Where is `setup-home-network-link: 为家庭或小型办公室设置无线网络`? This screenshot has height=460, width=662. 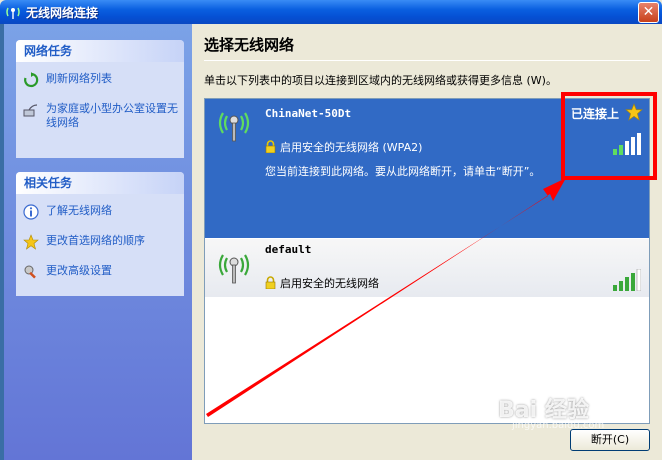 setup-home-network-link: 为家庭或小型办公室设置无线网络 is located at coordinates (100, 116).